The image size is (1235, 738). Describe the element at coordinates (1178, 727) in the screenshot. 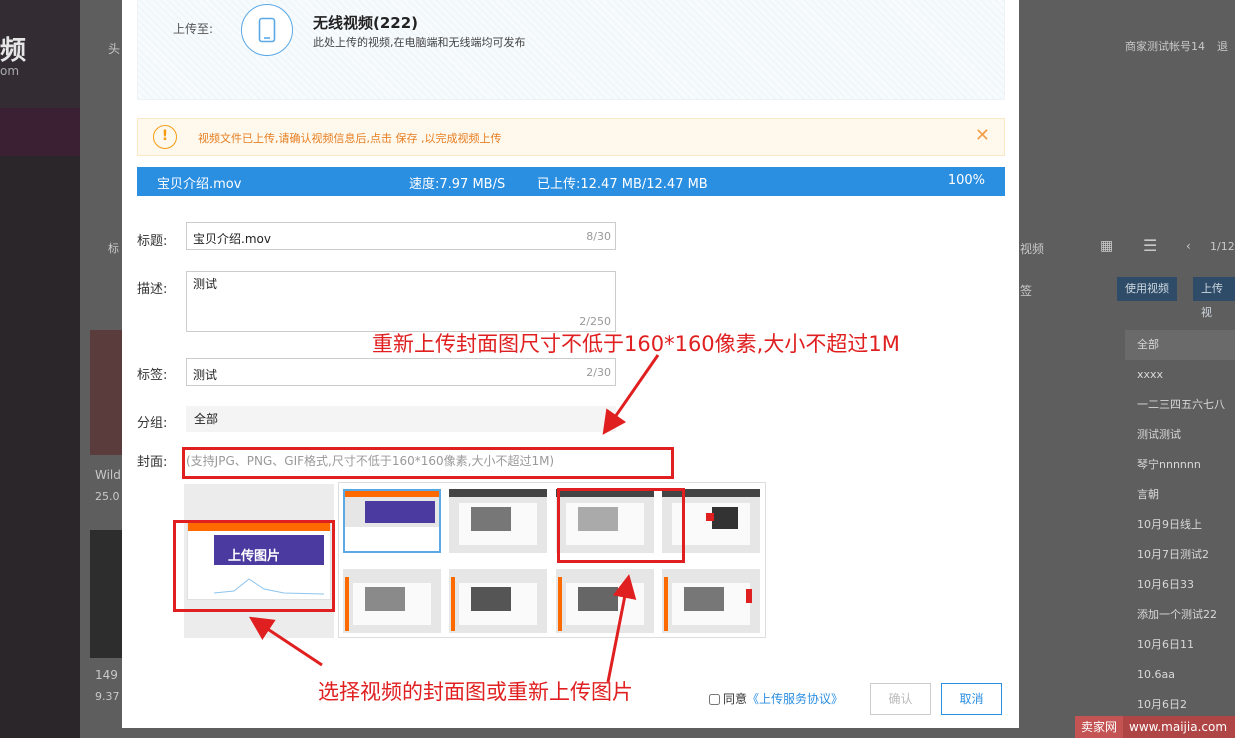

I see `watermark-url: www.maijia.com` at that location.